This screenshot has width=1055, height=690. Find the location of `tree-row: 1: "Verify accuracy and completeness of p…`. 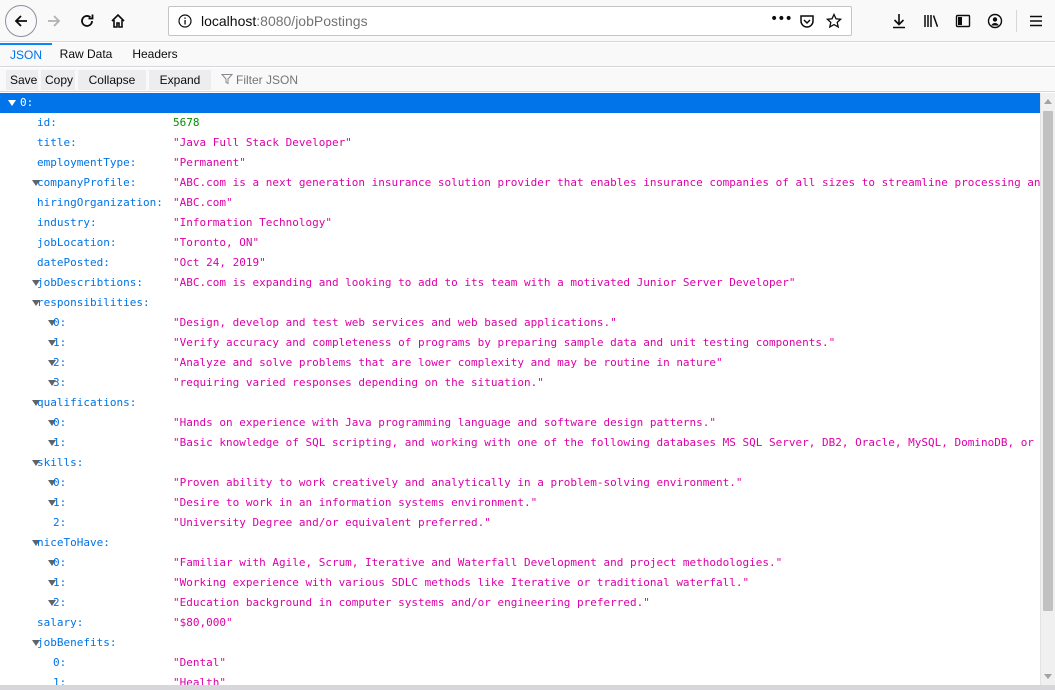

tree-row: 1: "Verify accuracy and completeness of p… is located at coordinates (520, 343).